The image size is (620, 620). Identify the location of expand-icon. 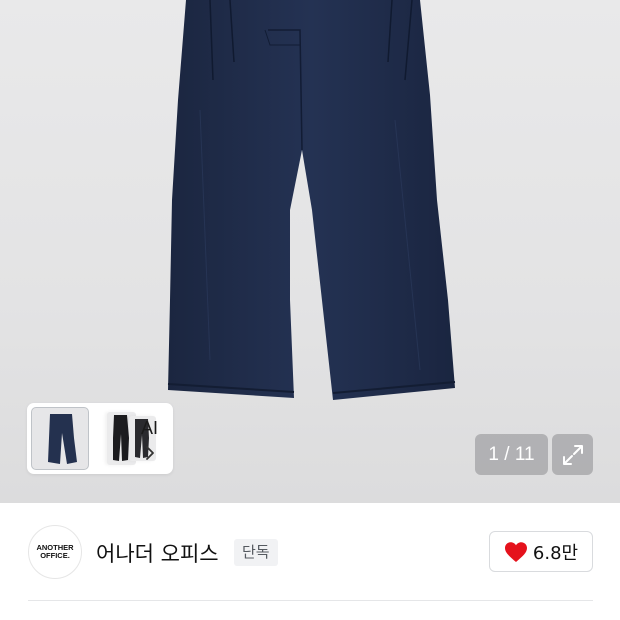
(572, 454).